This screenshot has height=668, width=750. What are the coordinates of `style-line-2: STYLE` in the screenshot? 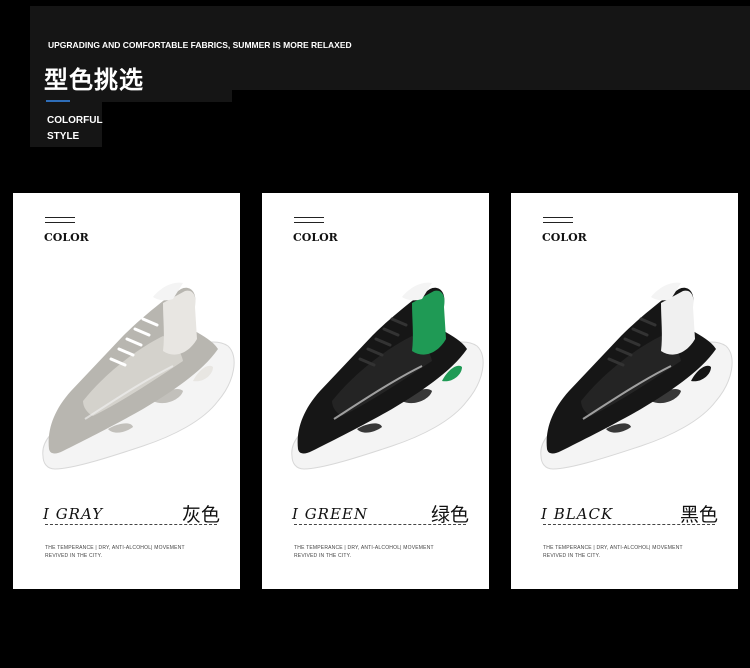 It's located at (63, 136).